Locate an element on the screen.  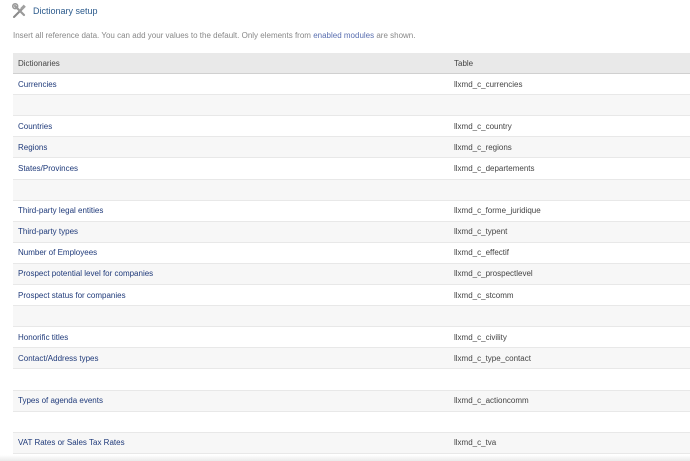
page-title: Dictionary setup is located at coordinates (65, 11).